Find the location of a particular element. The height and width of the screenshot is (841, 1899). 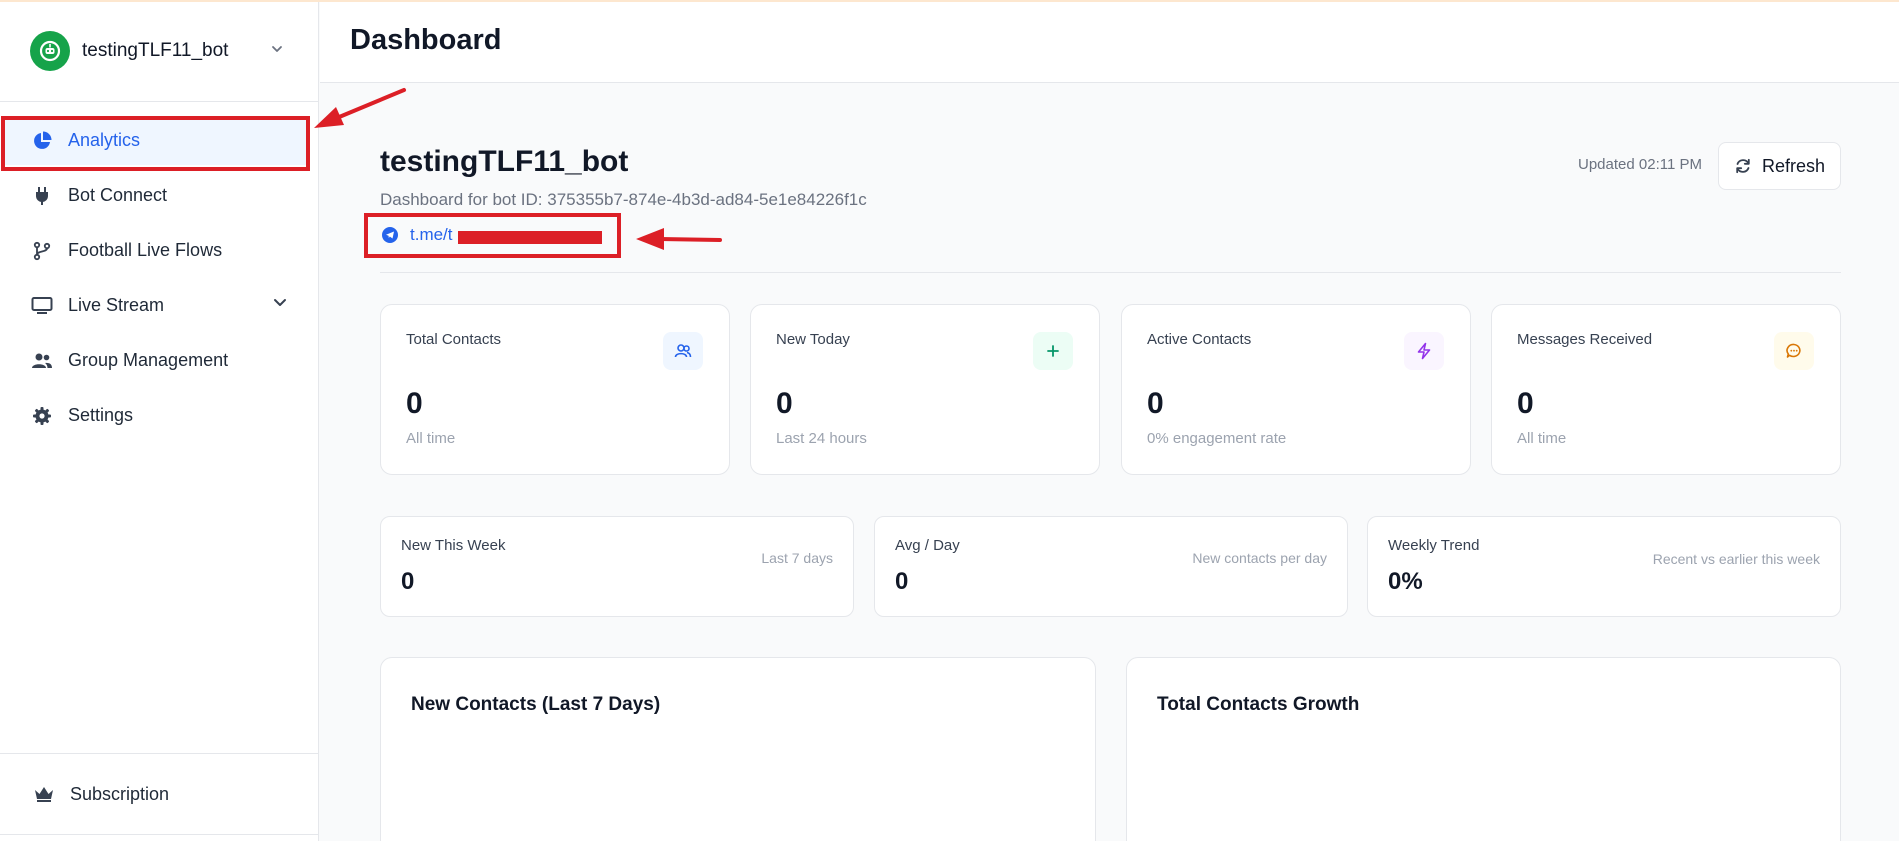

bot-avatar is located at coordinates (50, 50).